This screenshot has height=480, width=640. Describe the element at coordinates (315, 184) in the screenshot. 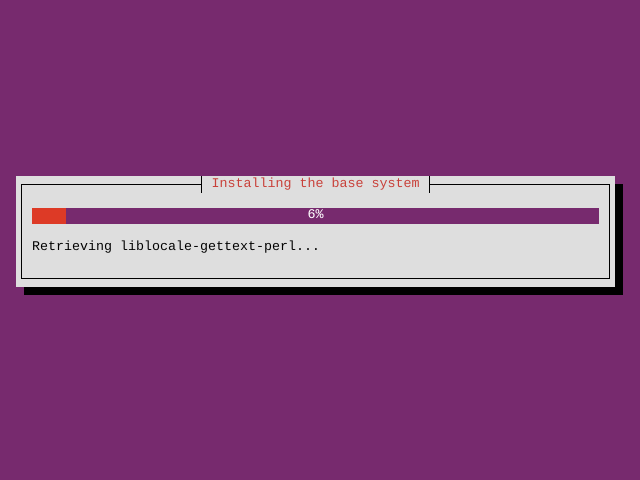

I see `dialog-title: Installing the base system` at that location.